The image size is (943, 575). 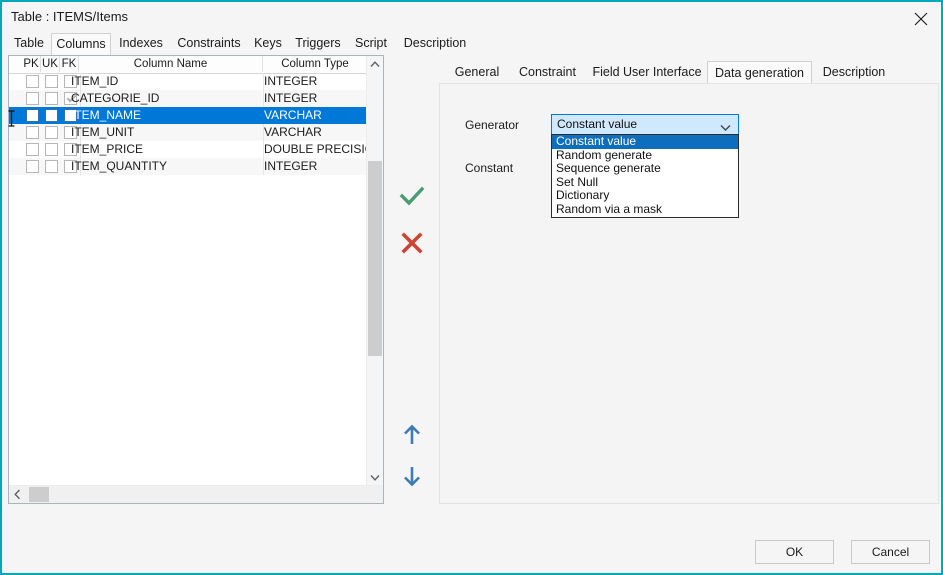 I want to click on accept-button, so click(x=412, y=196).